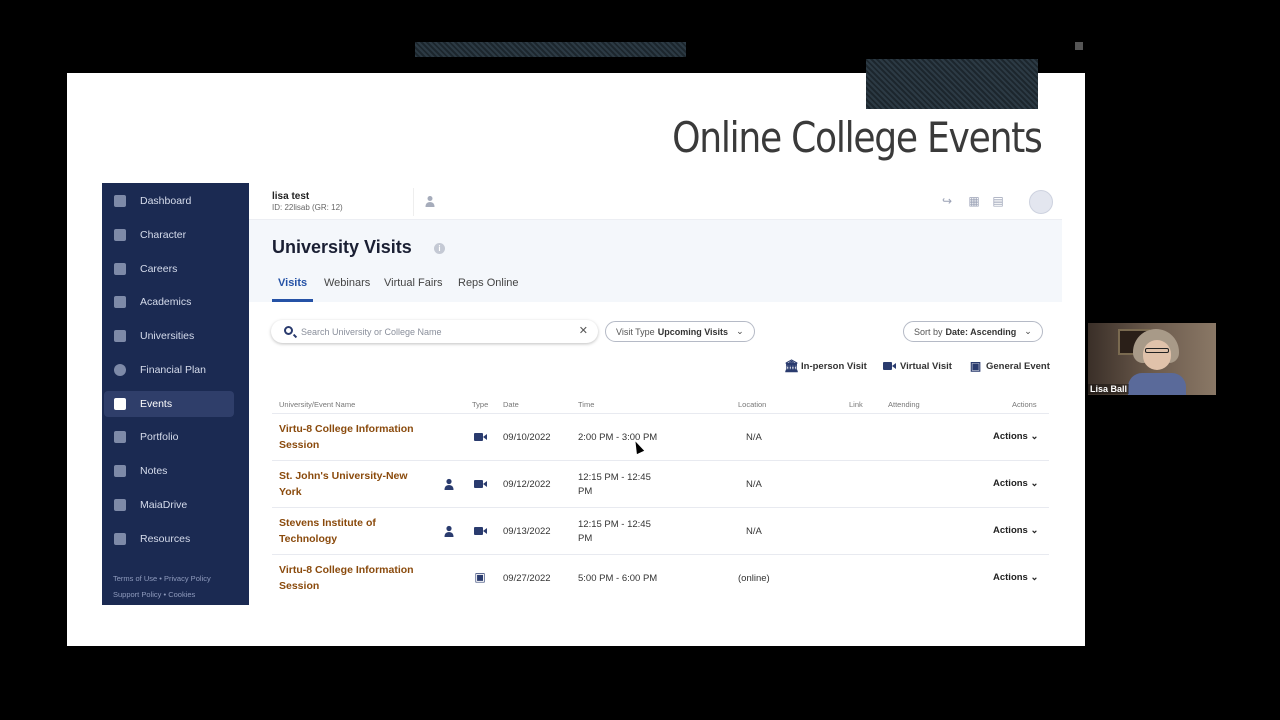  Describe the element at coordinates (169, 336) in the screenshot. I see `sidebar-item-universities: Universities` at that location.